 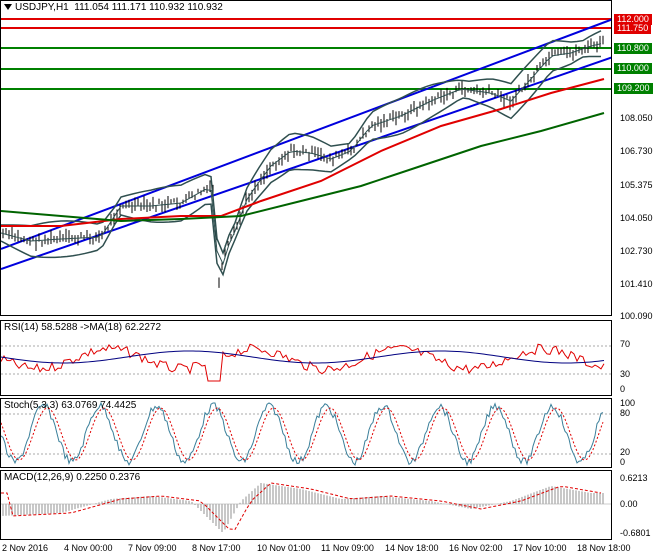 What do you see at coordinates (88, 548) in the screenshot?
I see `time-label: 4 Nov 00:00` at bounding box center [88, 548].